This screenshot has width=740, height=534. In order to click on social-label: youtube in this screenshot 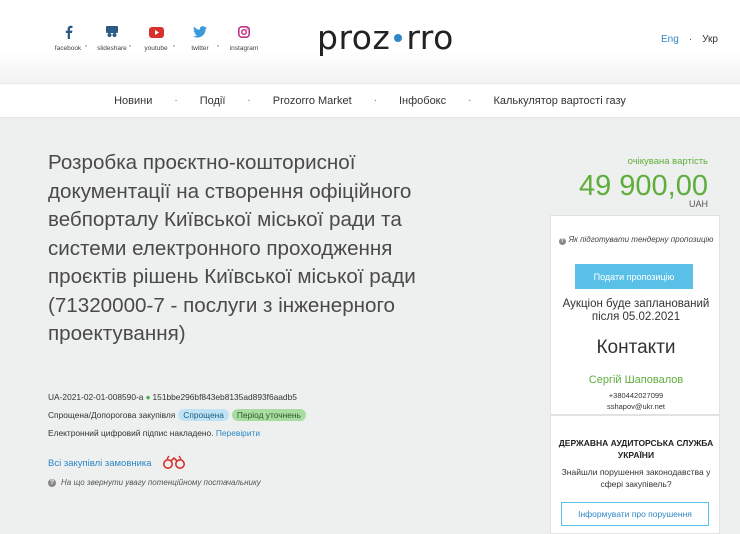, I will do `click(156, 48)`.